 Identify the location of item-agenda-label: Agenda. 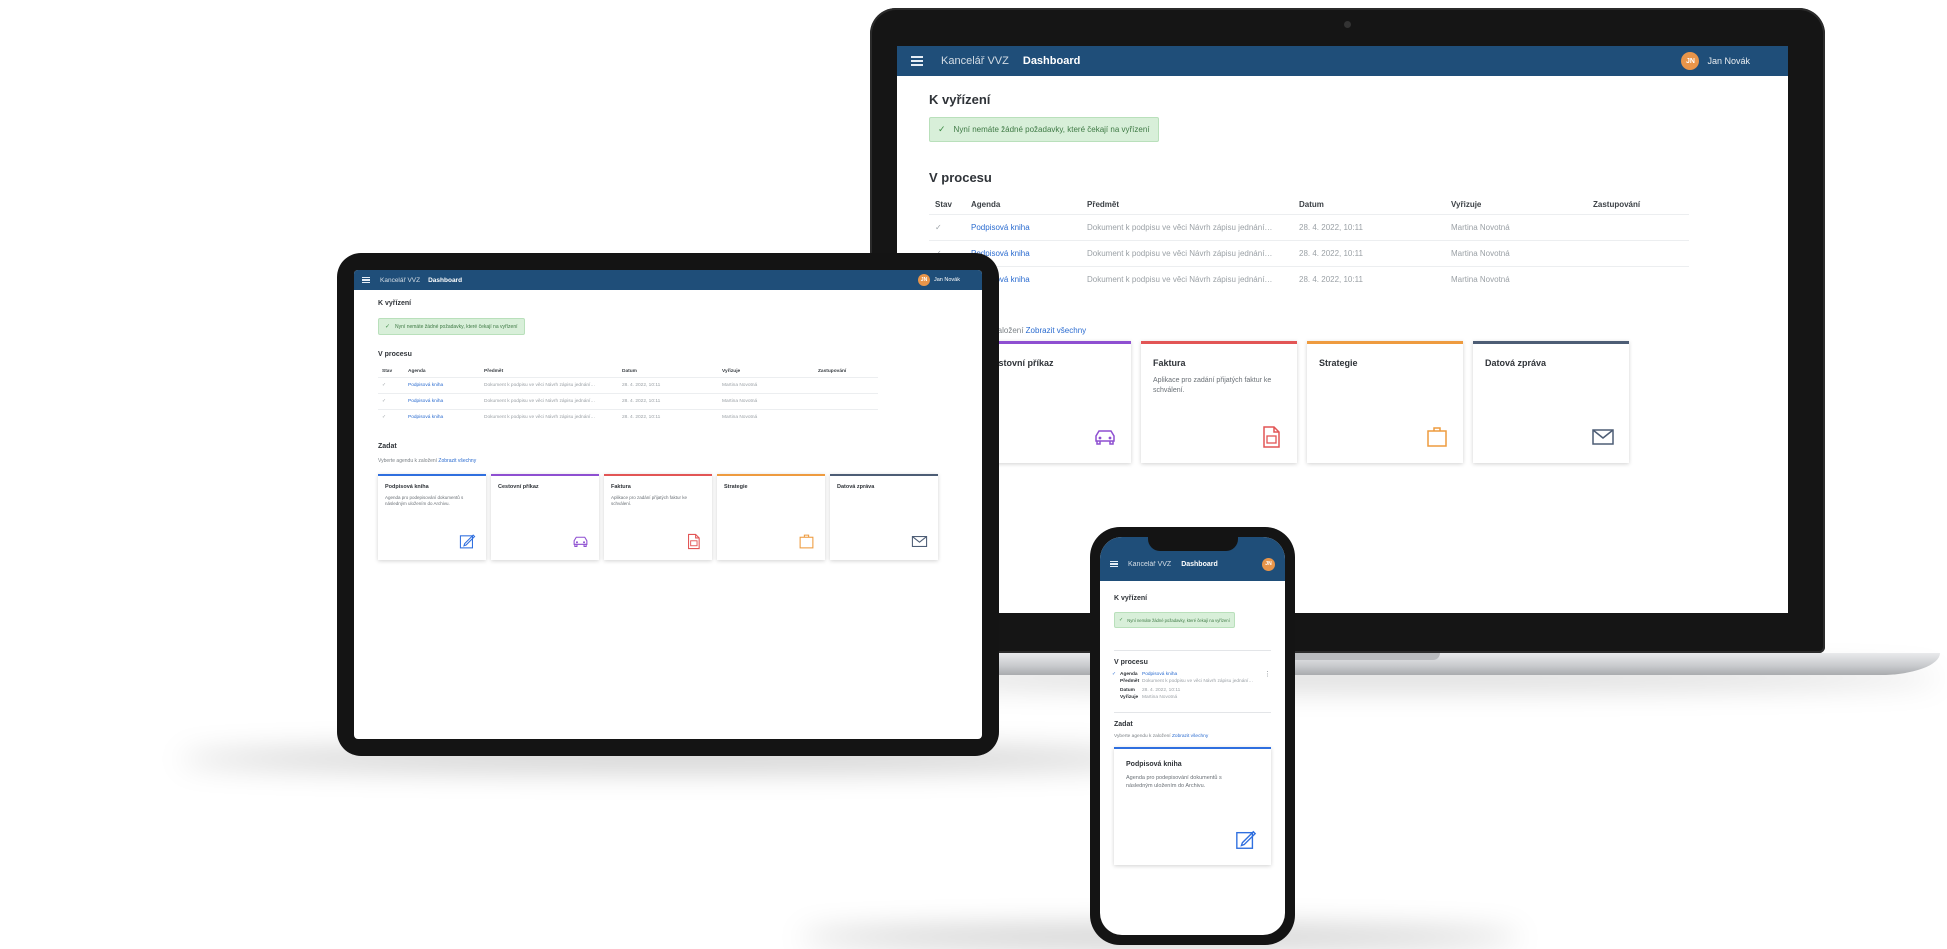
(1129, 674).